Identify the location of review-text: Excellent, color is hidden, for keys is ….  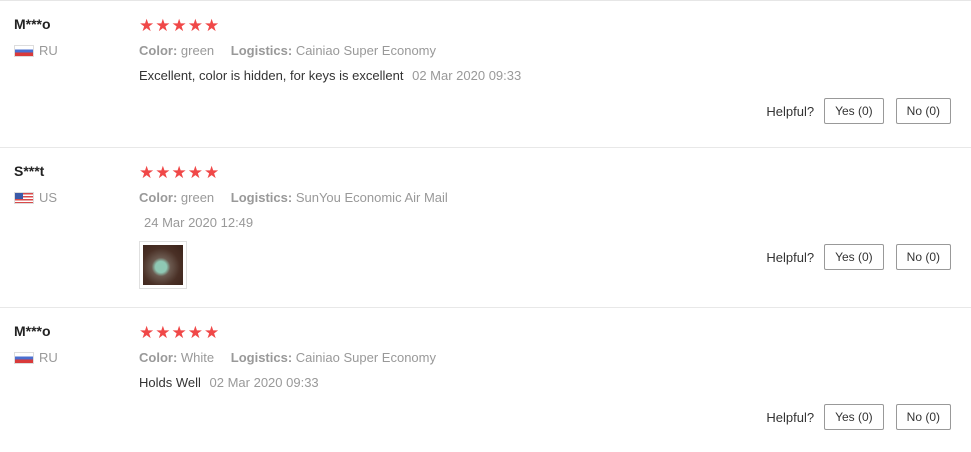
(271, 75).